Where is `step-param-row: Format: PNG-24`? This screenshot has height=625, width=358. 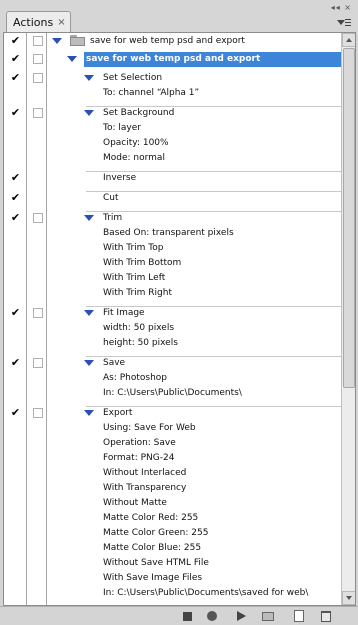
step-param-row: Format: PNG-24 is located at coordinates (172, 458).